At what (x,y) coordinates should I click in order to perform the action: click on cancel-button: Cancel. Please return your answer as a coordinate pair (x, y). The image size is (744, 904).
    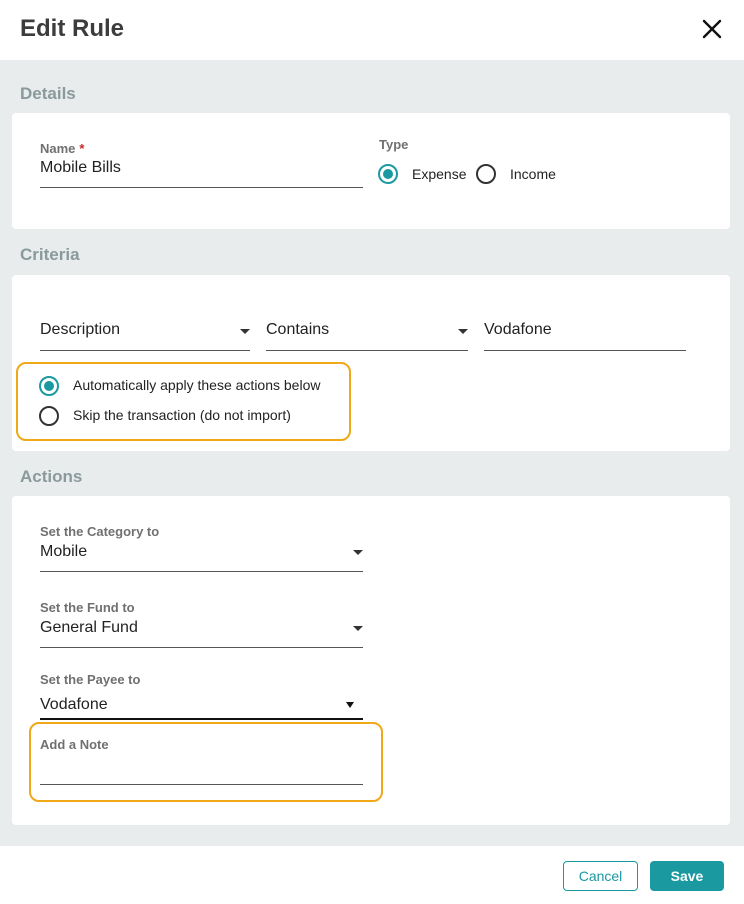
    Looking at the image, I should click on (600, 876).